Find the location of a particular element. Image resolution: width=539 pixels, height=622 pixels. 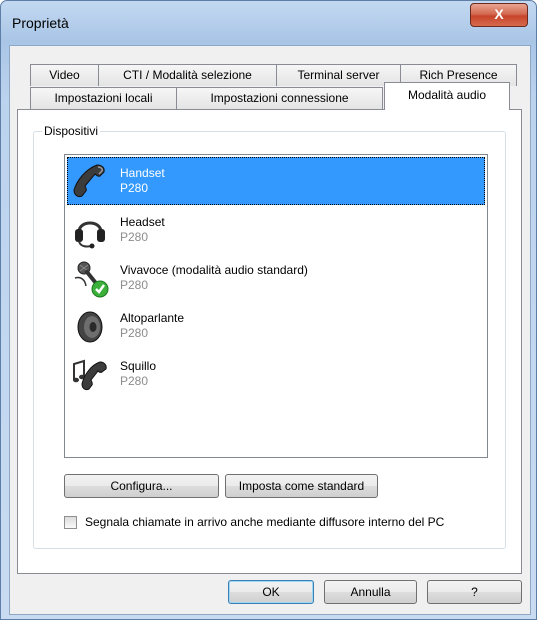

tab-video: Video is located at coordinates (64, 75).